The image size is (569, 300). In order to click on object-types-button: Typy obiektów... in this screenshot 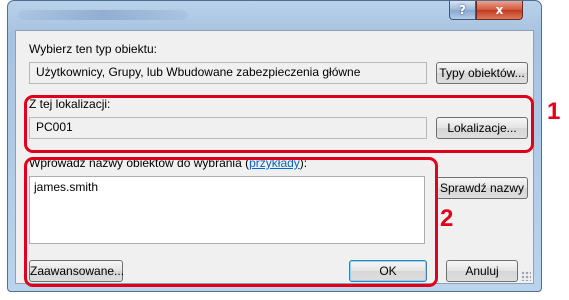, I will do `click(482, 73)`.